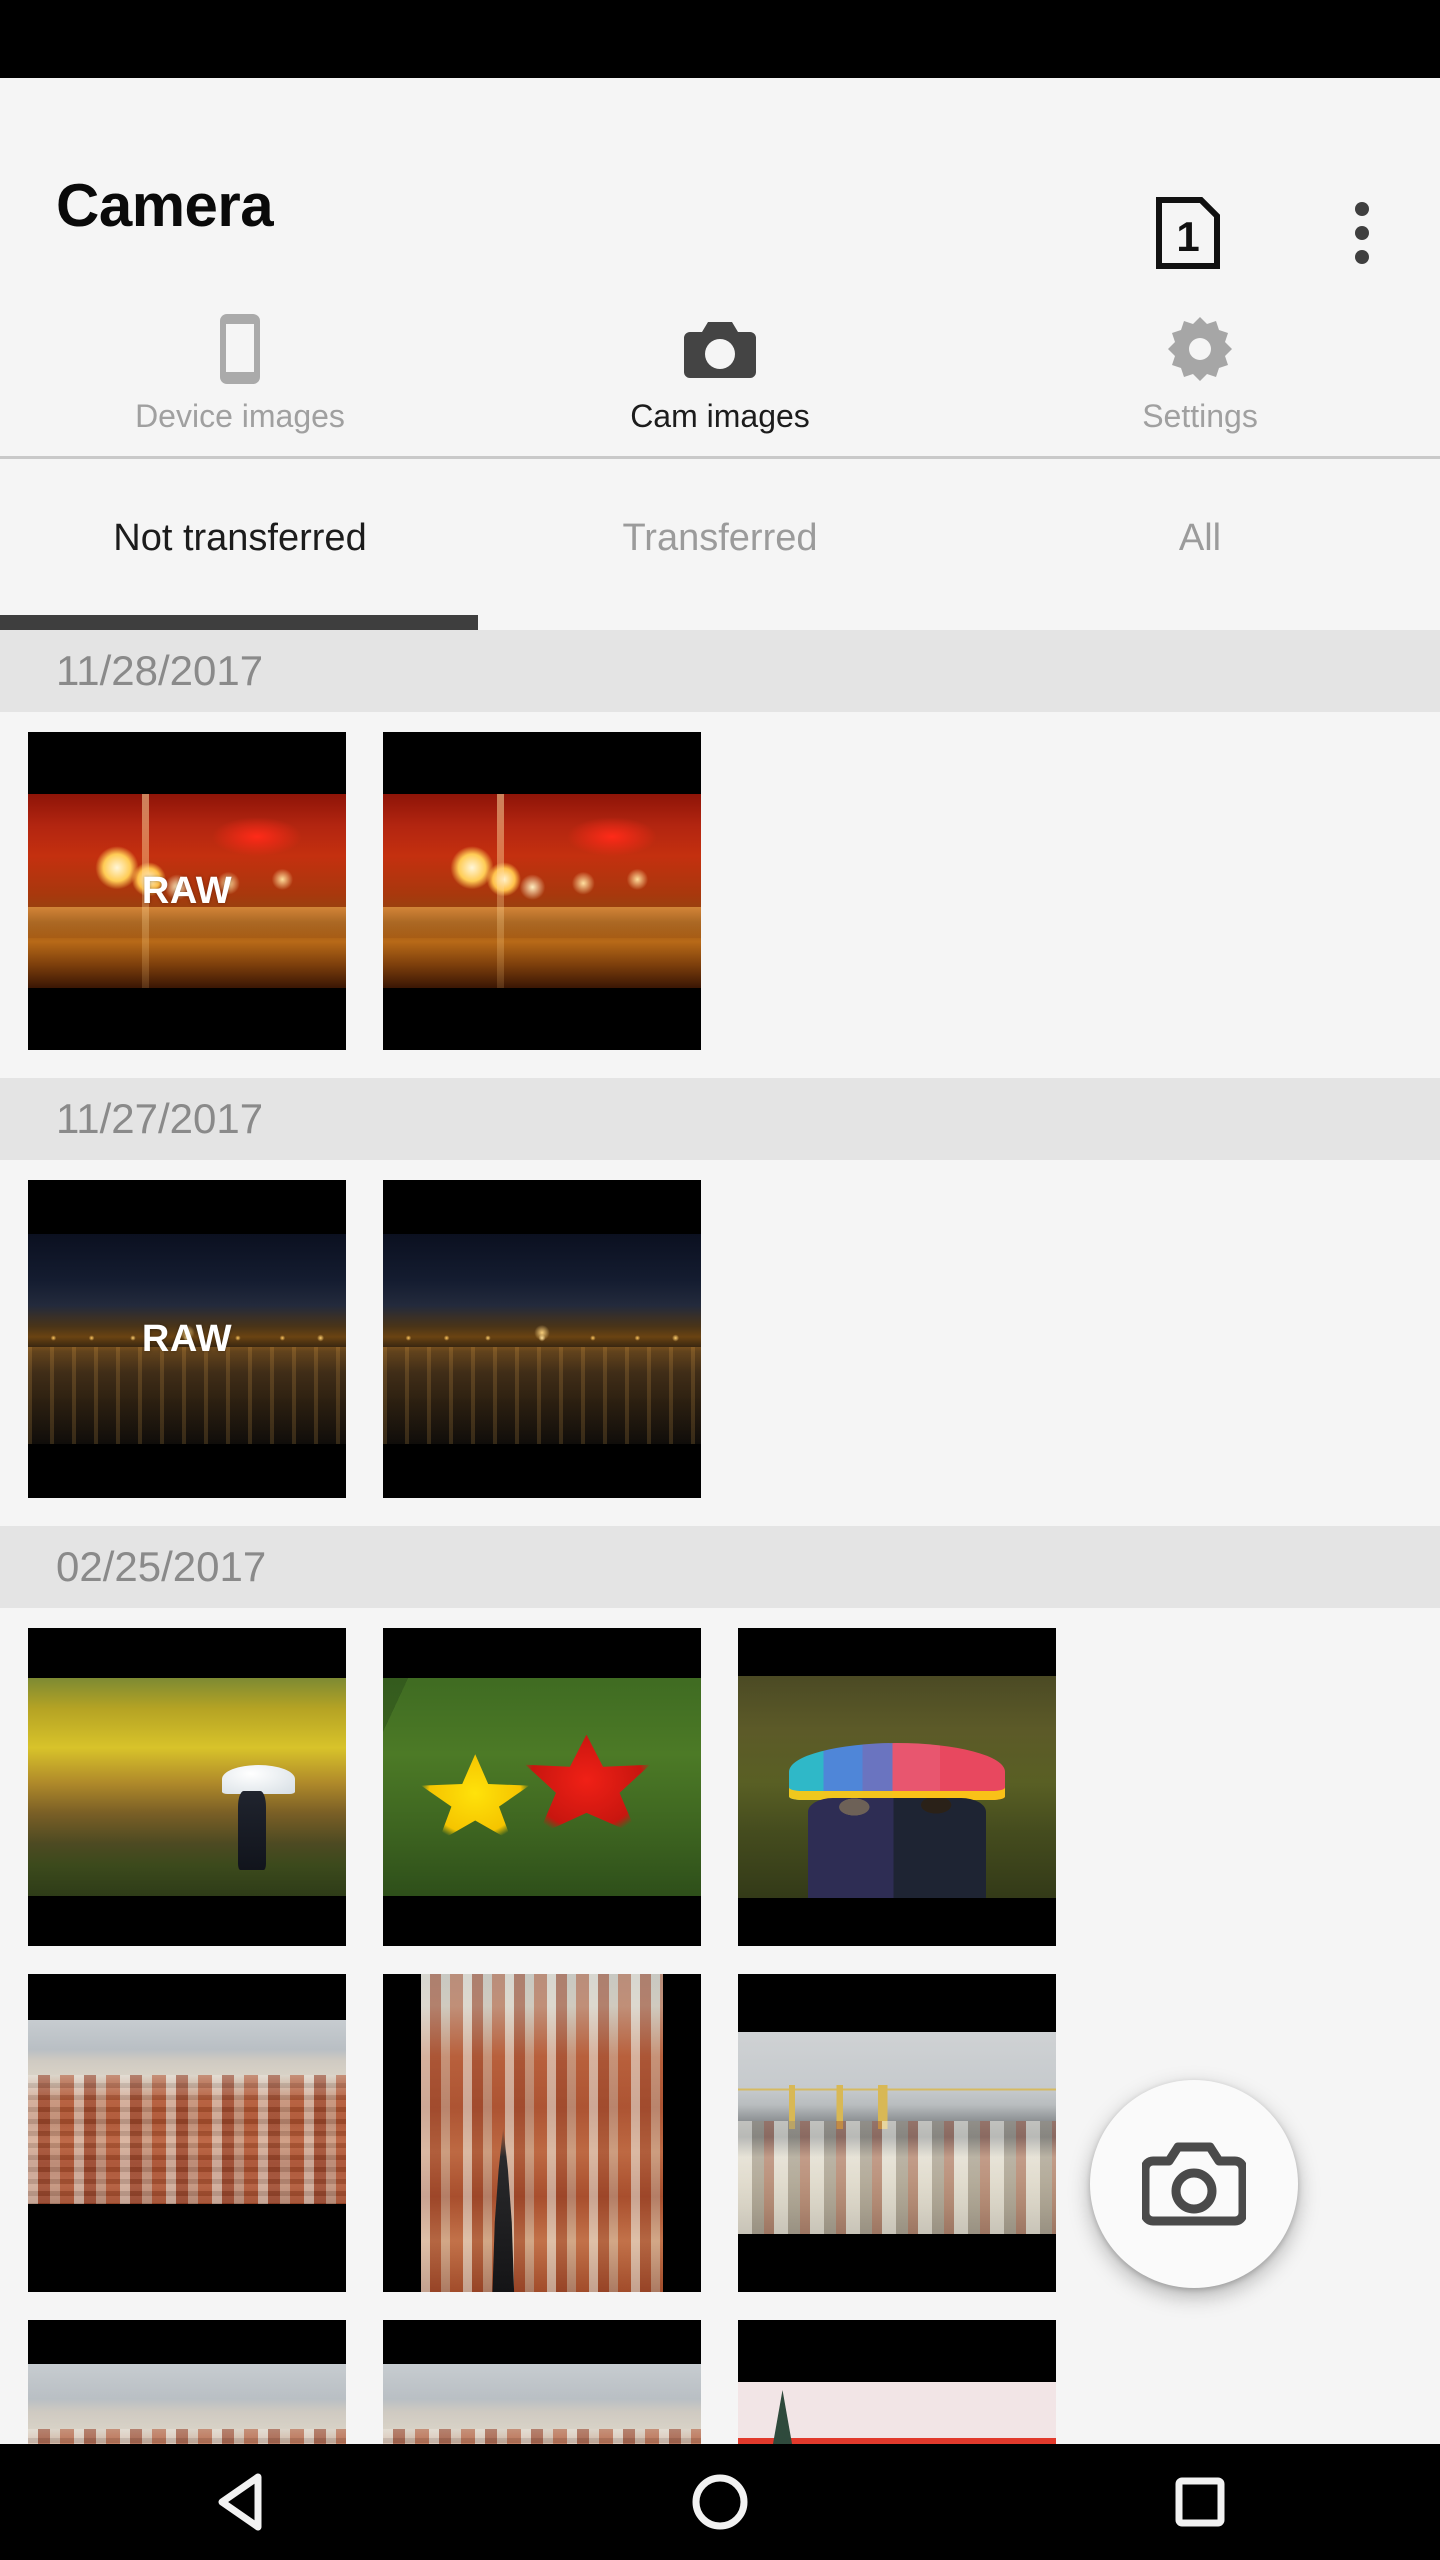  What do you see at coordinates (240, 416) in the screenshot?
I see `tab-device-images-label: Device images` at bounding box center [240, 416].